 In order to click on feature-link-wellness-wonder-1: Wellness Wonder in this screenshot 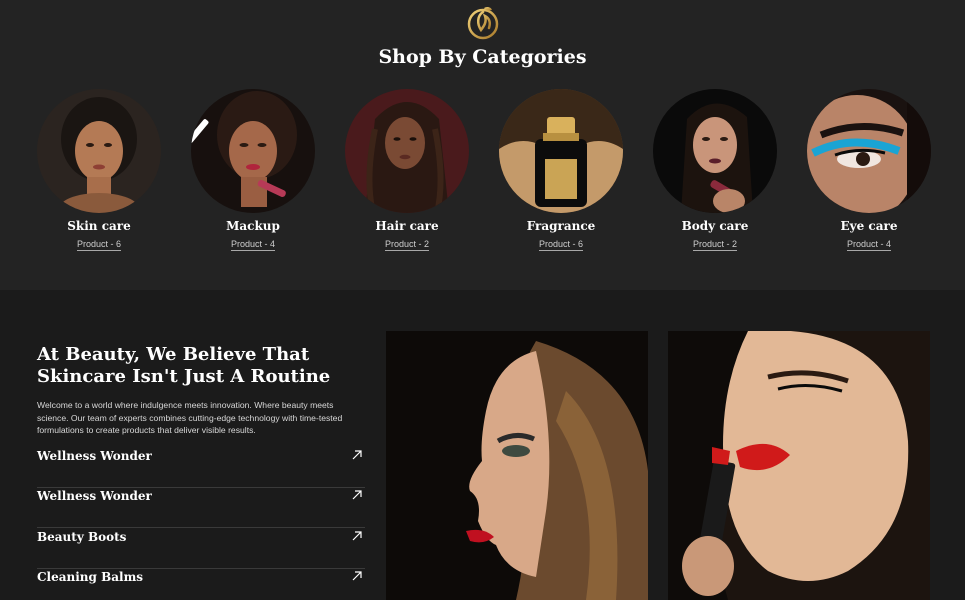, I will do `click(201, 468)`.